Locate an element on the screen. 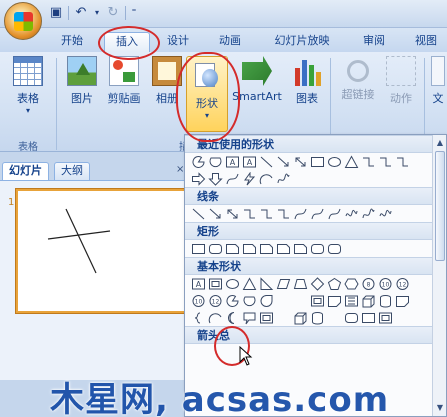 Image resolution: width=447 pixels, height=417 pixels. undo-dropdown-icon: ▾ is located at coordinates (97, 13).